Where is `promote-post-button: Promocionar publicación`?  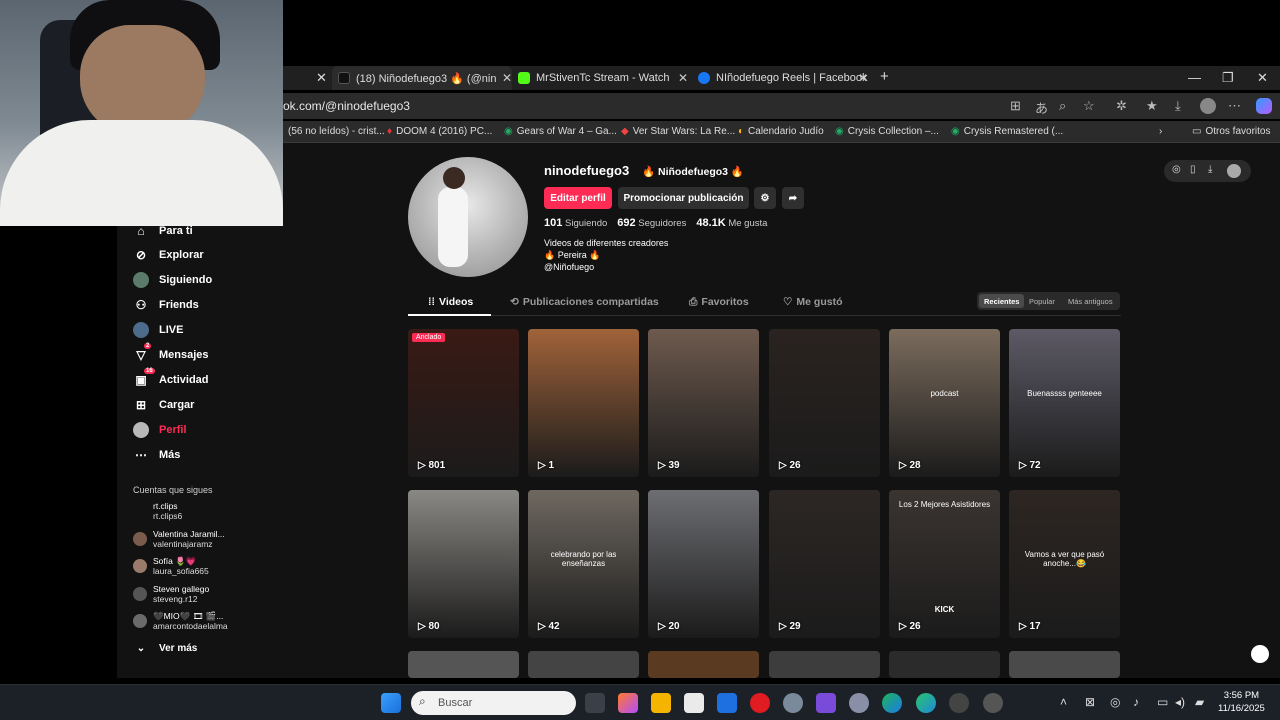 promote-post-button: Promocionar publicación is located at coordinates (683, 198).